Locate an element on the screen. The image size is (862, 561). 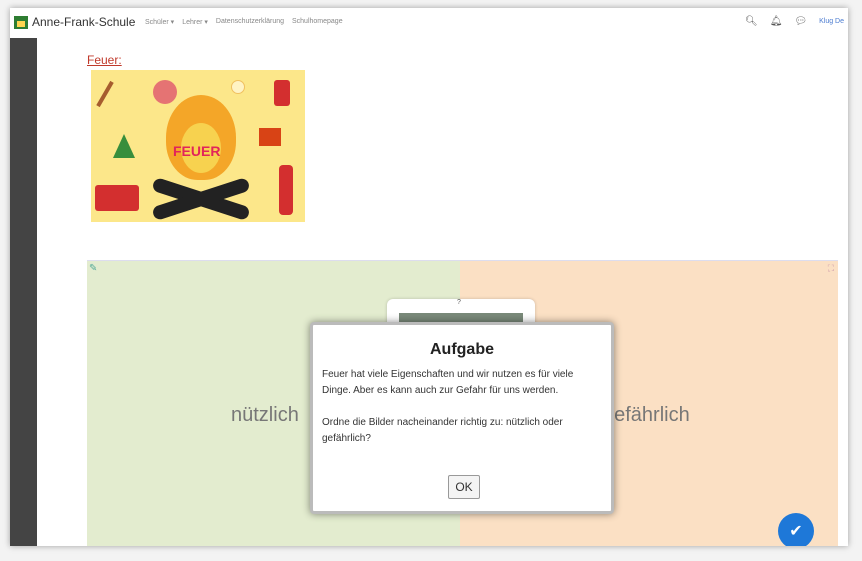
search-icon: 🔍︎ is located at coordinates (751, 21).